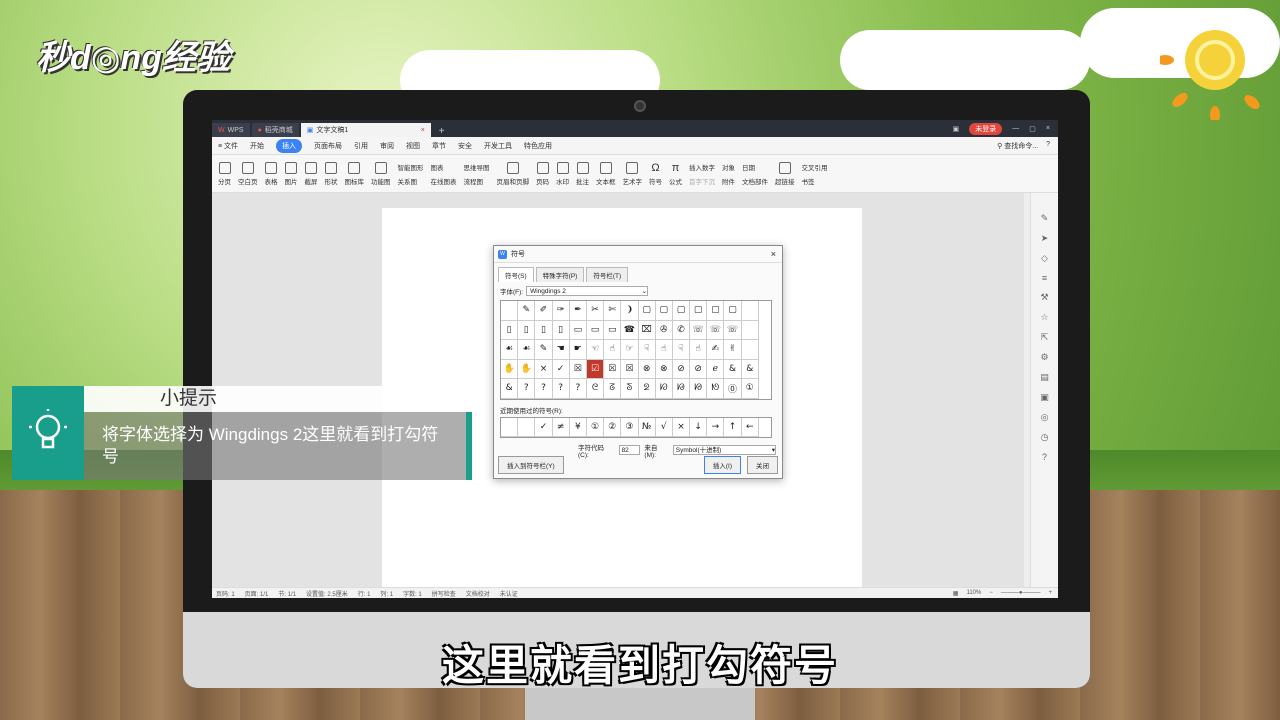  I want to click on recent-symbol-cell: ×, so click(681, 427).